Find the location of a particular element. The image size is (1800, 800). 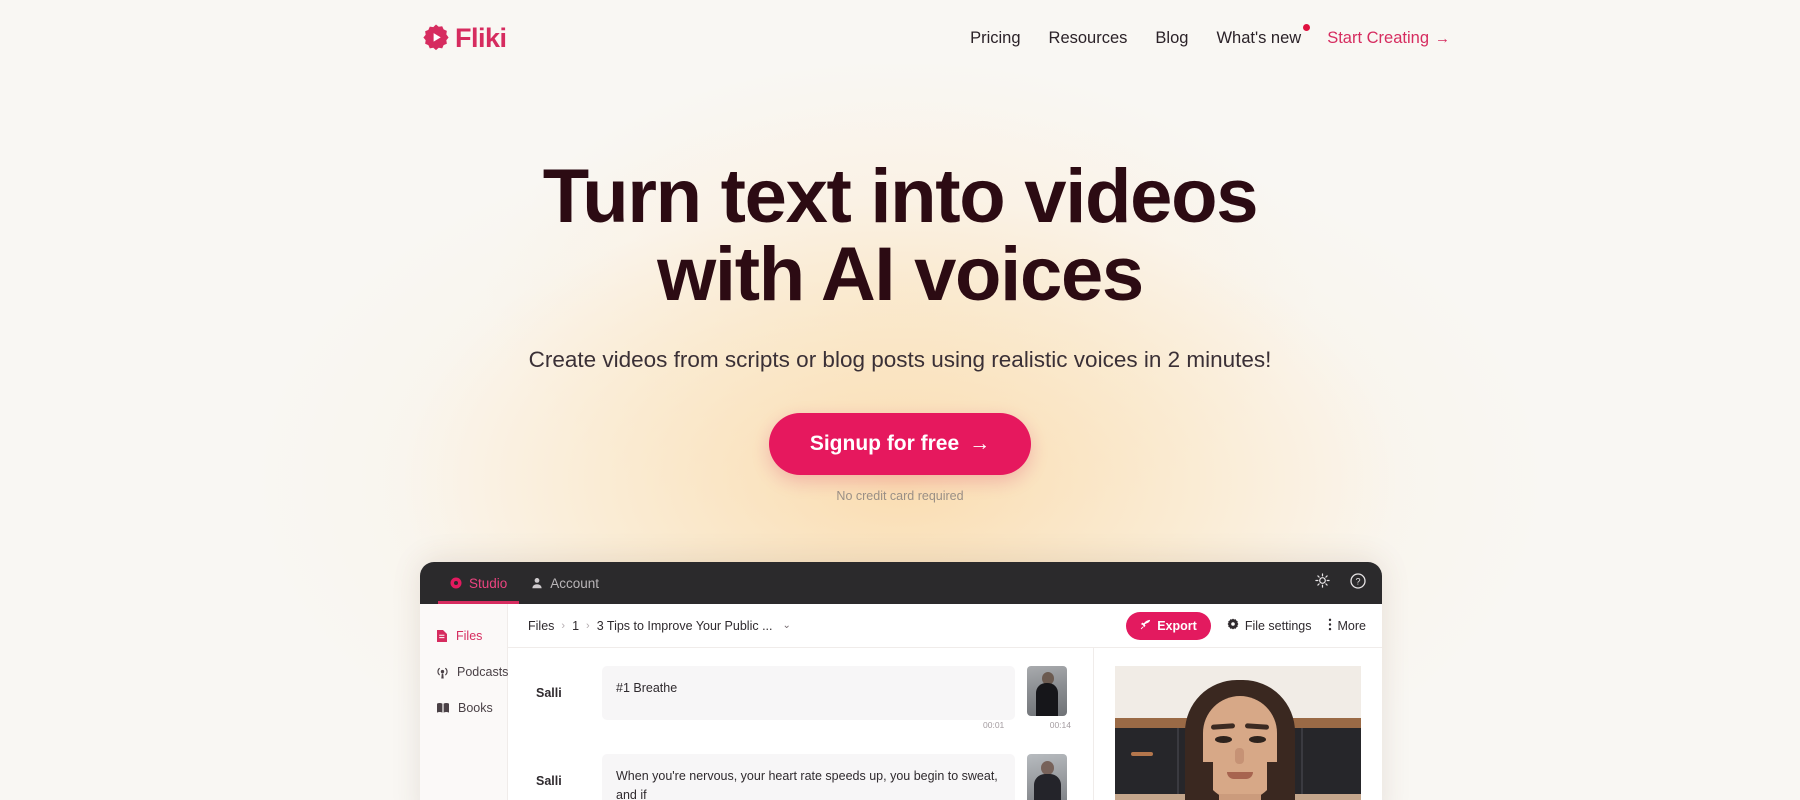

tab-account: Account is located at coordinates (565, 583).